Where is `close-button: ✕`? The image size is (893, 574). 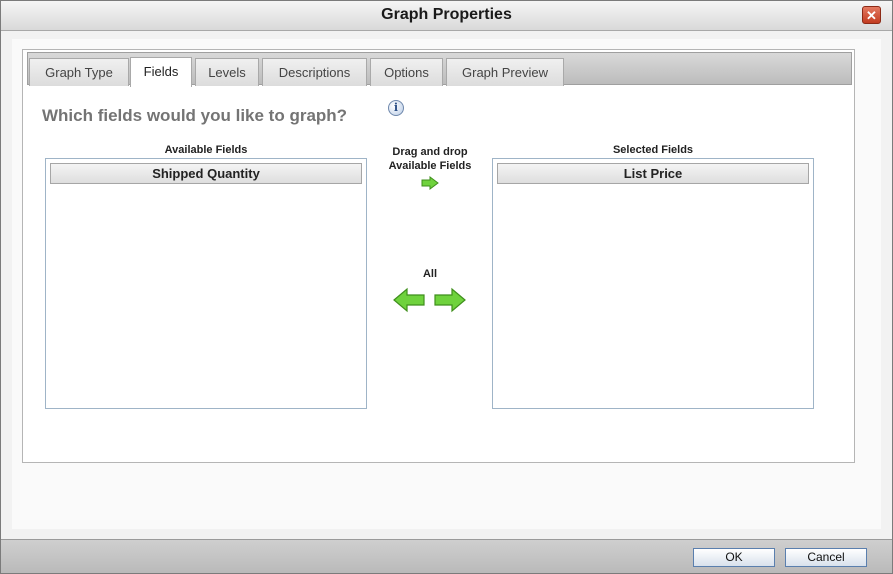 close-button: ✕ is located at coordinates (871, 15).